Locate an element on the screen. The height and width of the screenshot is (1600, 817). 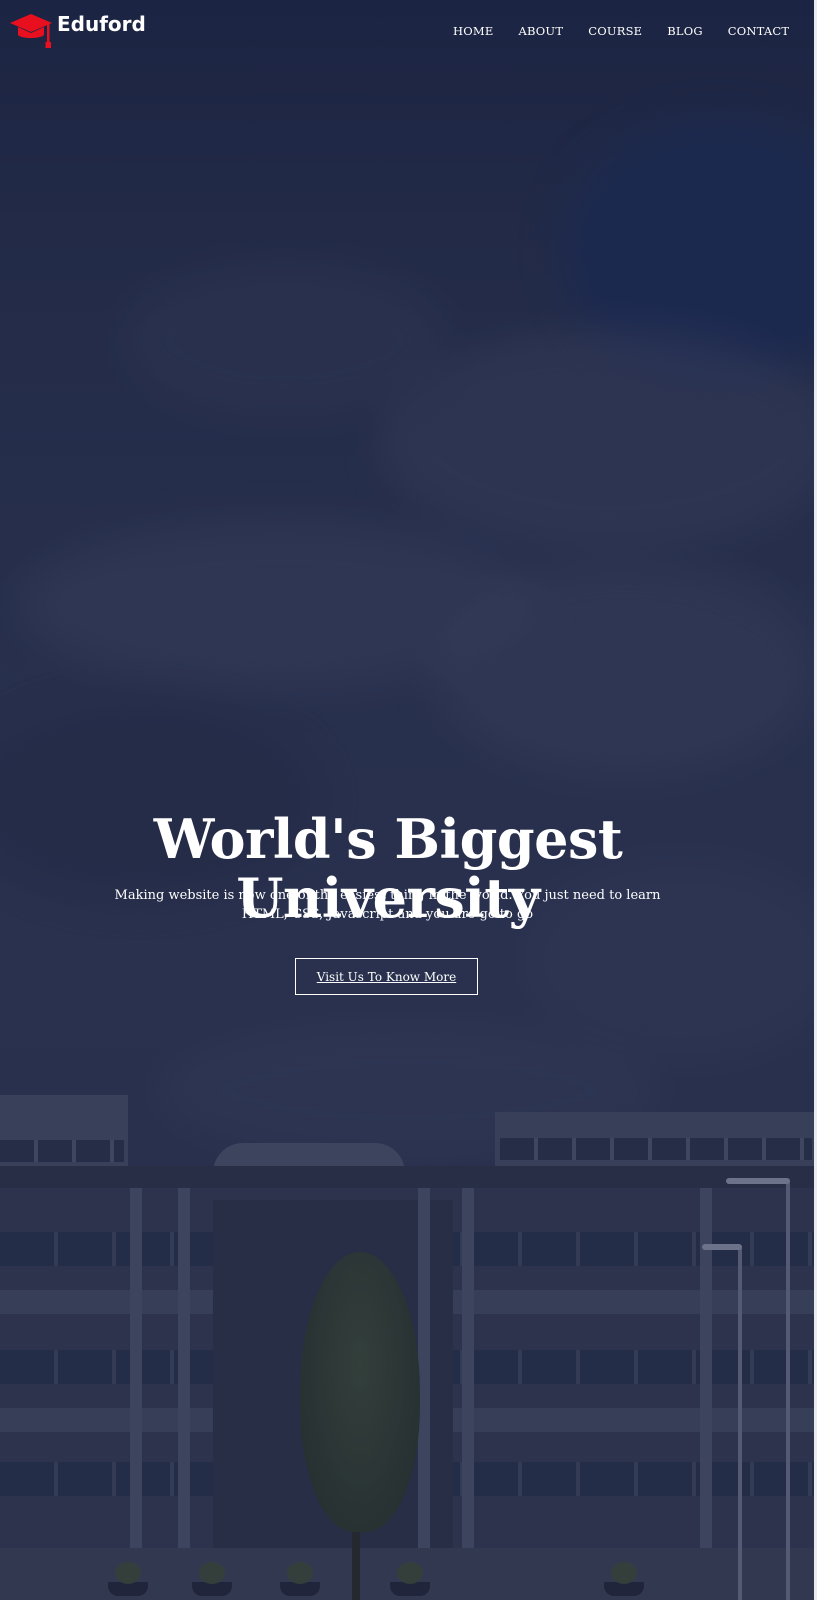
nav-item-home: HOME is located at coordinates (473, 31).